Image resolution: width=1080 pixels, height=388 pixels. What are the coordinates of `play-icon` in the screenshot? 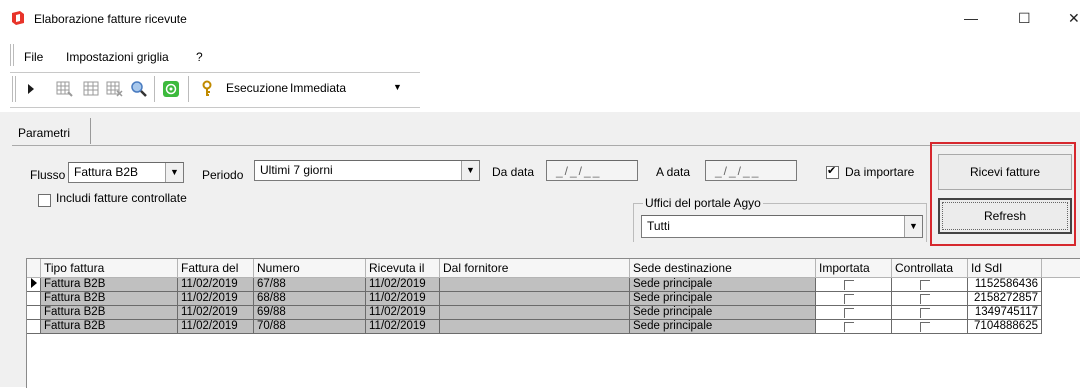 It's located at (35, 91).